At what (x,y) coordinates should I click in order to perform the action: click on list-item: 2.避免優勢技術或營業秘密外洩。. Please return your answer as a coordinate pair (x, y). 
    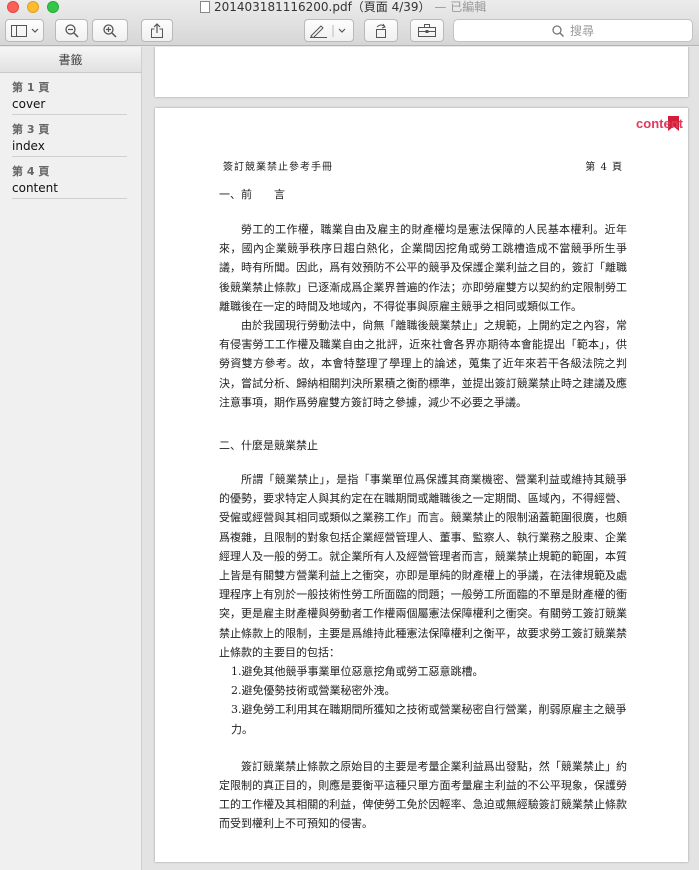
    Looking at the image, I should click on (313, 691).